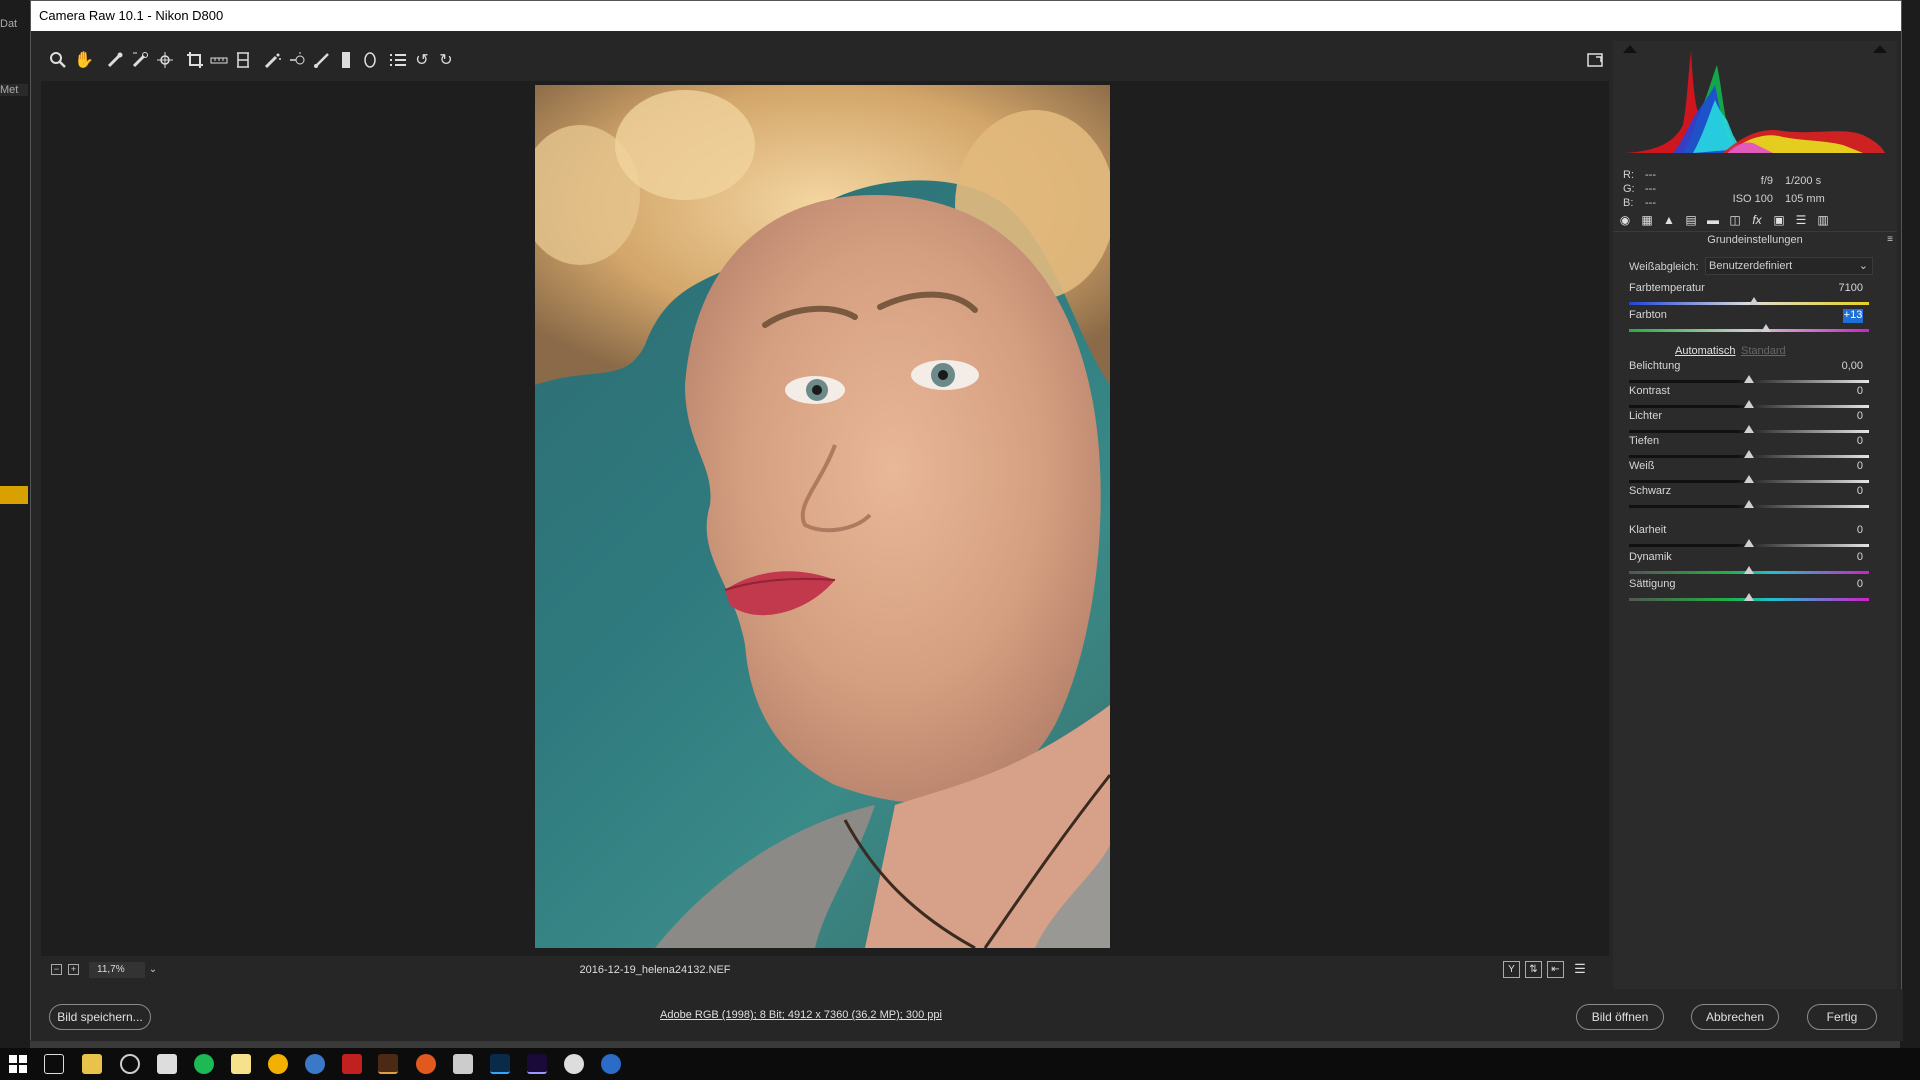 The width and height of the screenshot is (1920, 1080). What do you see at coordinates (1801, 220) in the screenshot?
I see `tab-presets-icon: ☰` at bounding box center [1801, 220].